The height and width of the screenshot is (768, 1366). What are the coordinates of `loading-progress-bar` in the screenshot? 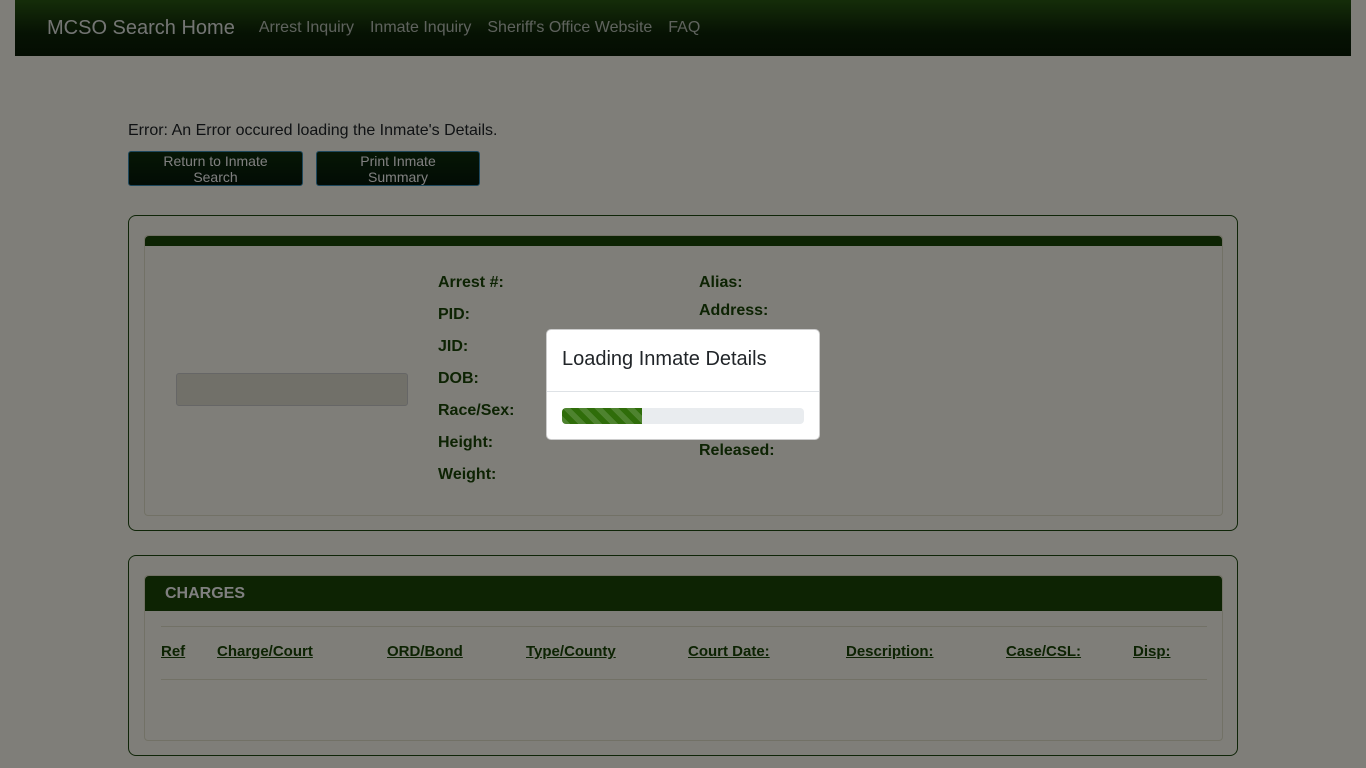 It's located at (602, 416).